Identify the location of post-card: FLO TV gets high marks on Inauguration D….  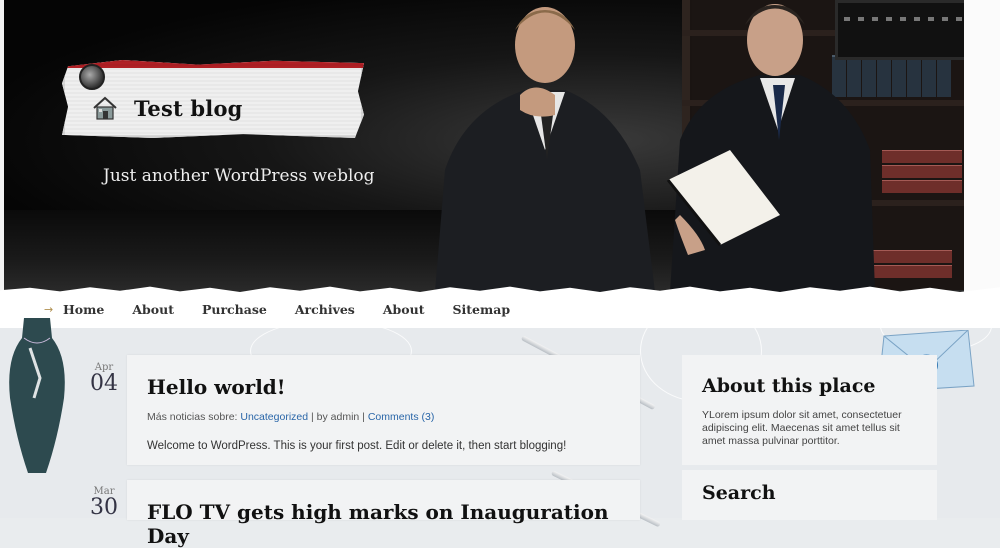
(383, 514).